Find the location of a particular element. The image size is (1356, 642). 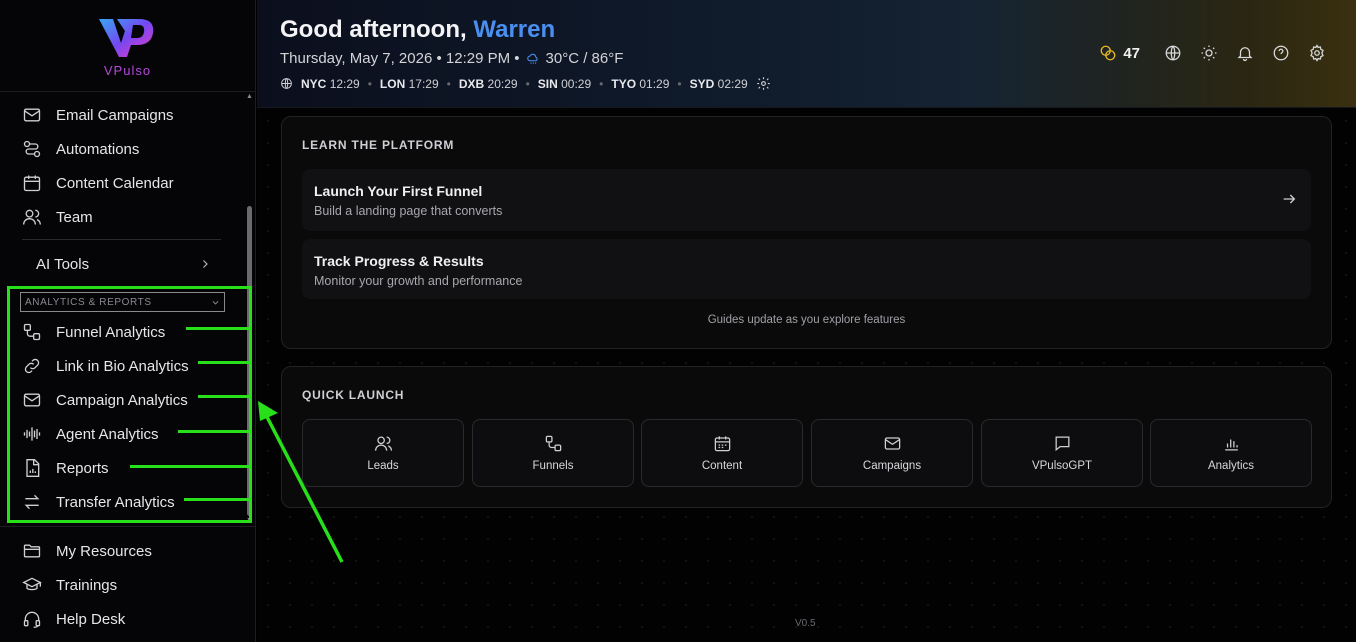

funnel-nodes-icon is located at coordinates (553, 443).